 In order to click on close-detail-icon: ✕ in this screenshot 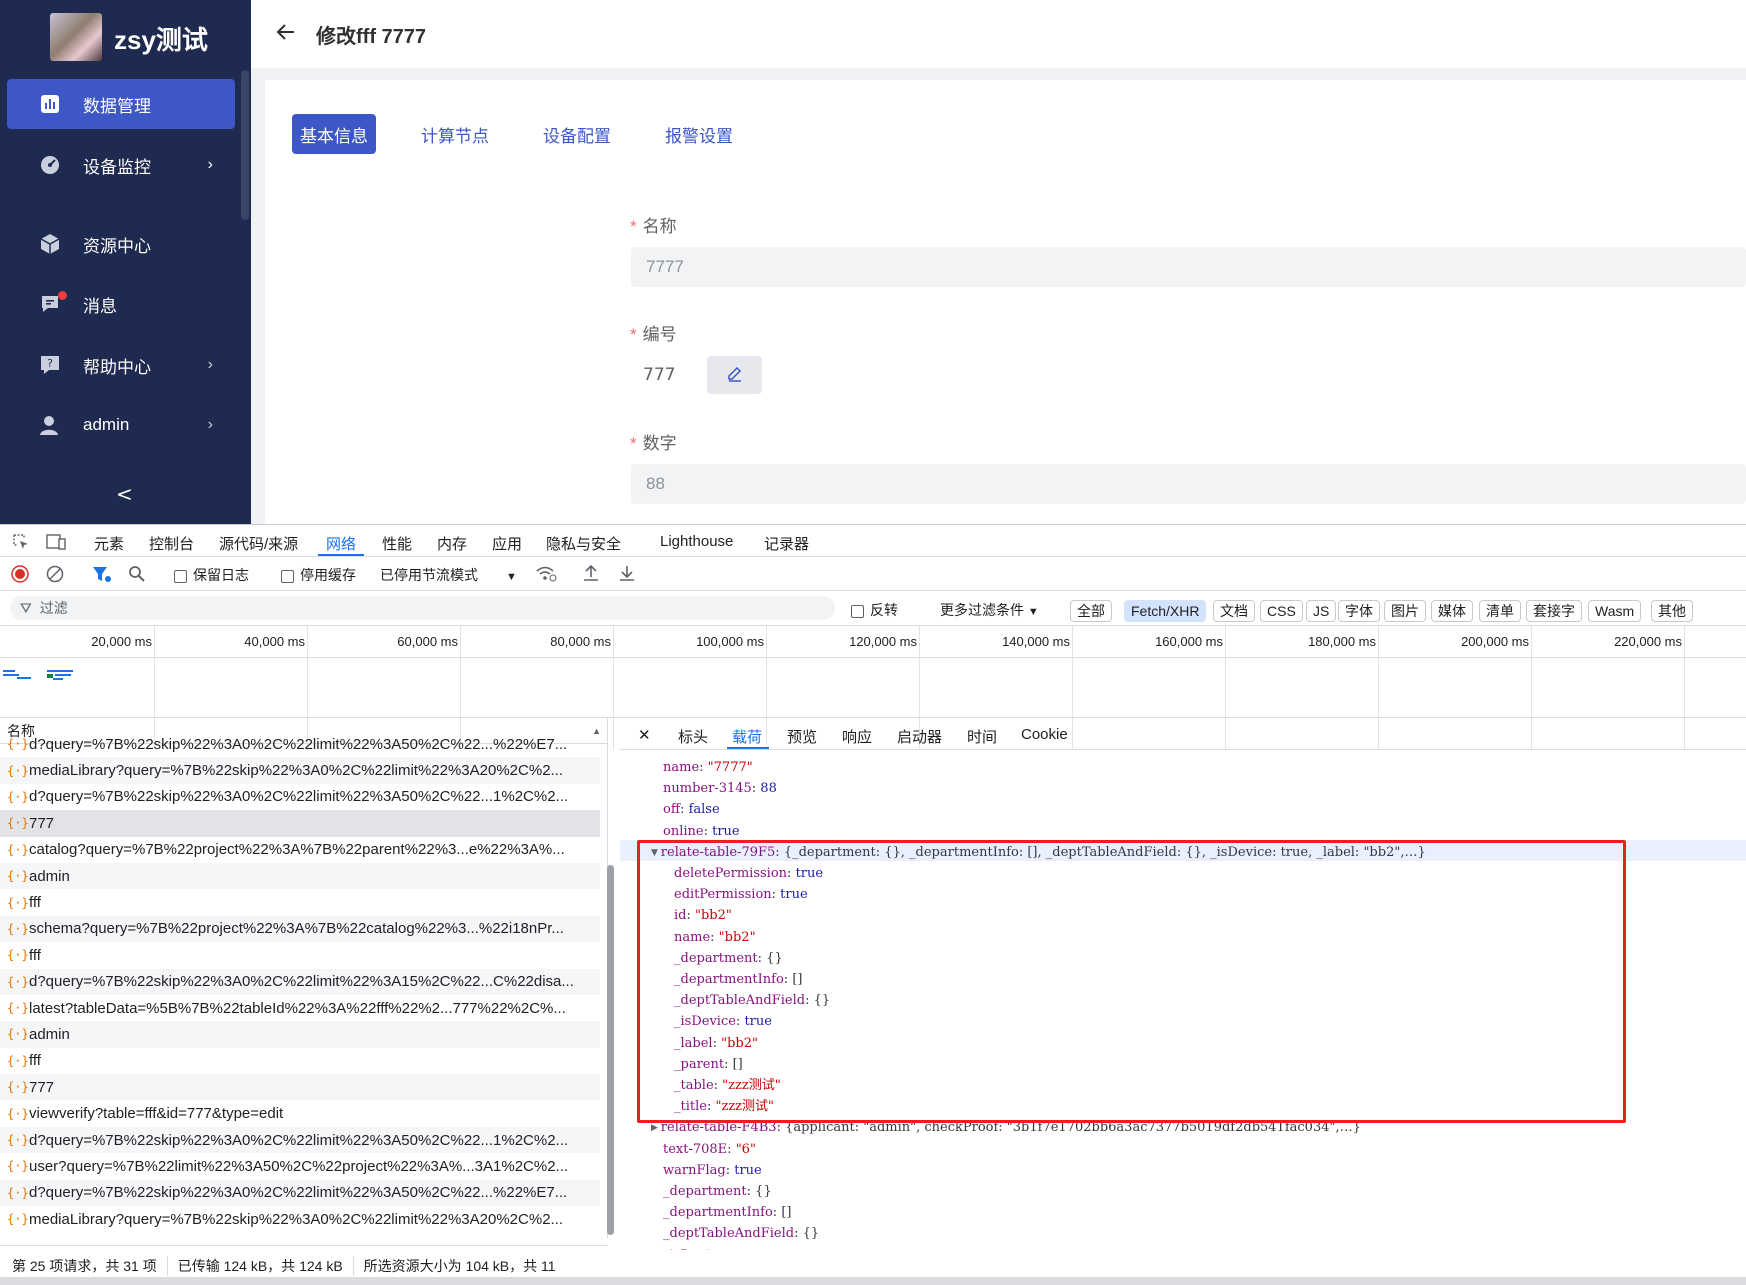, I will do `click(644, 735)`.